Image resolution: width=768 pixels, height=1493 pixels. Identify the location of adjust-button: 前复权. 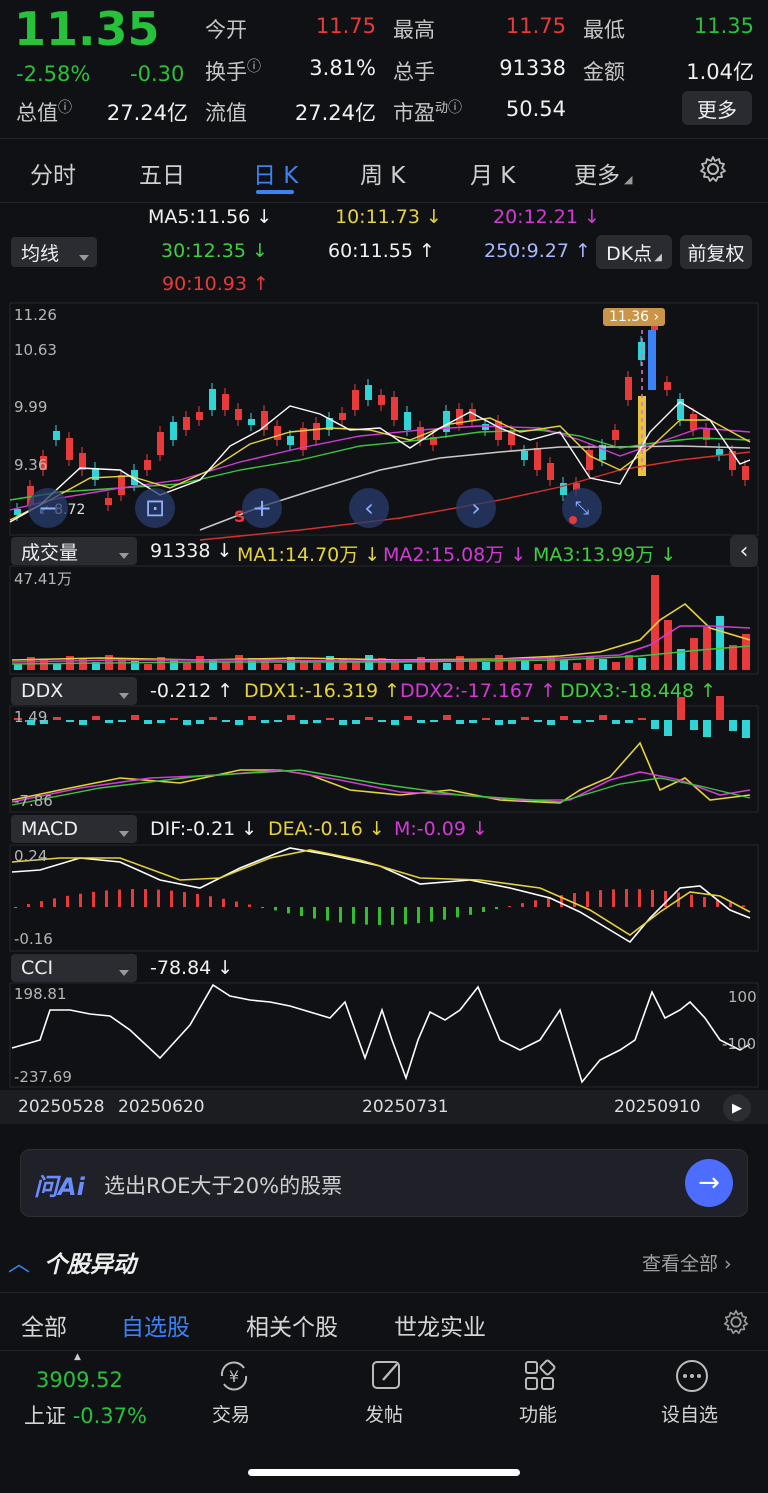
(716, 252).